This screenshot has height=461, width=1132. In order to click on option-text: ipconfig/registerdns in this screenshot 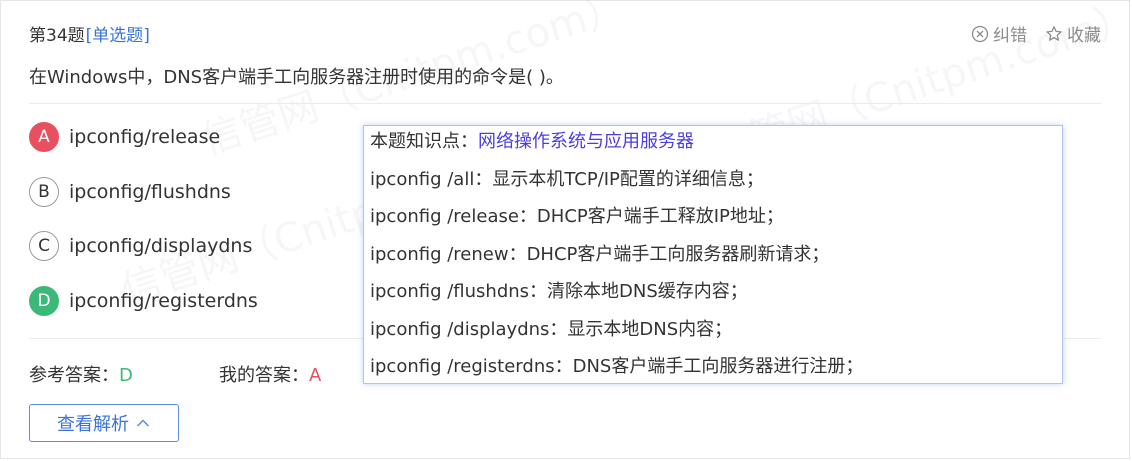, I will do `click(163, 301)`.